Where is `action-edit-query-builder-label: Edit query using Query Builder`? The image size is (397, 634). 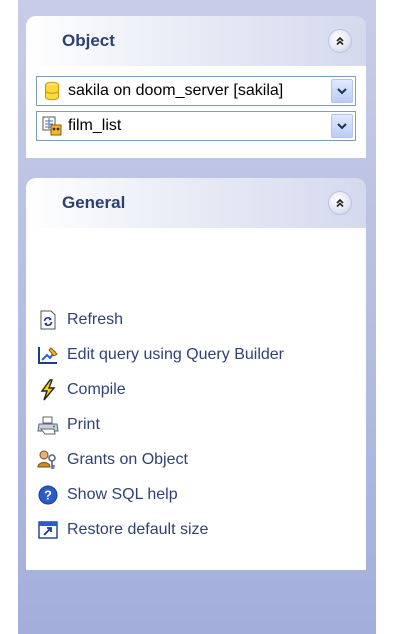
action-edit-query-builder-label: Edit query using Query Builder is located at coordinates (175, 354).